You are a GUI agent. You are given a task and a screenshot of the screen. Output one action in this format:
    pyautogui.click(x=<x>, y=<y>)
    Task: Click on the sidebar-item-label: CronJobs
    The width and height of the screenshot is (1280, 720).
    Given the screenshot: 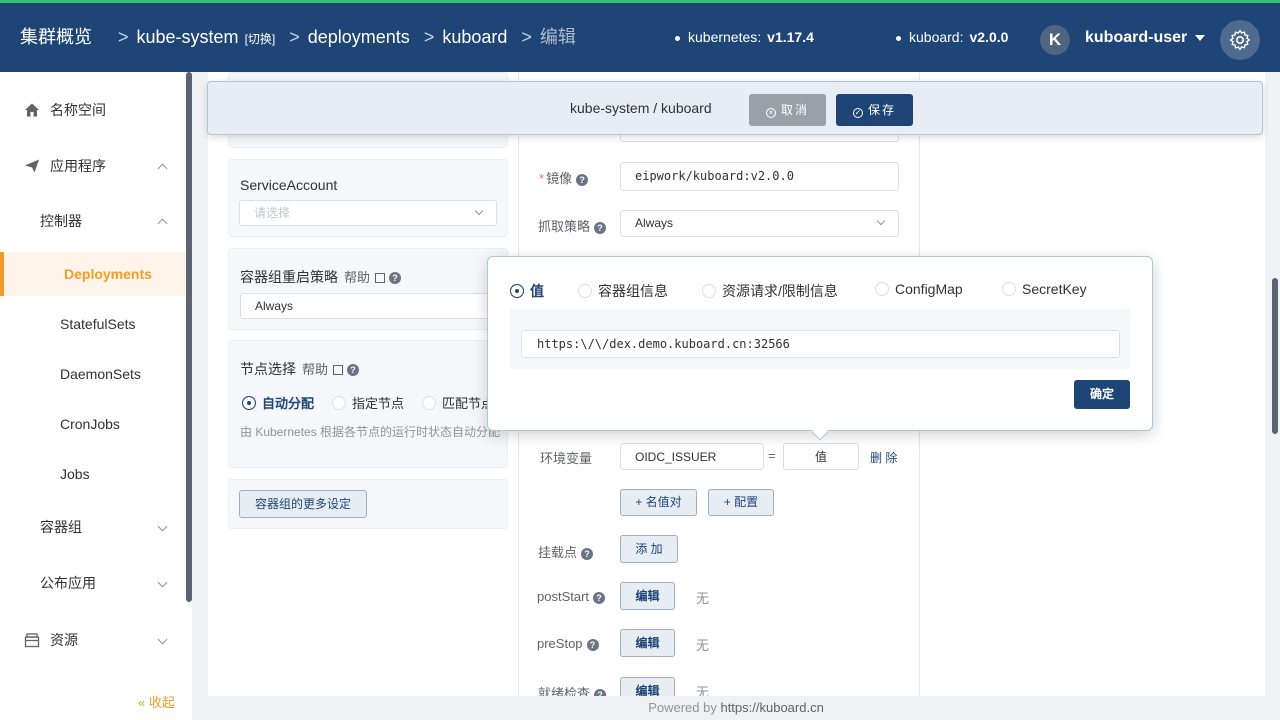 What is the action you would take?
    pyautogui.click(x=90, y=424)
    